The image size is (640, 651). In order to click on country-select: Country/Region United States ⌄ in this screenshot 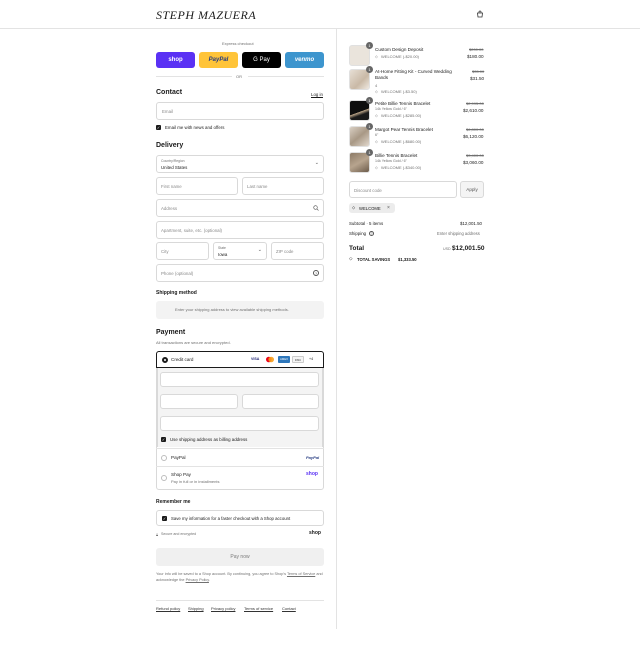, I will do `click(240, 164)`.